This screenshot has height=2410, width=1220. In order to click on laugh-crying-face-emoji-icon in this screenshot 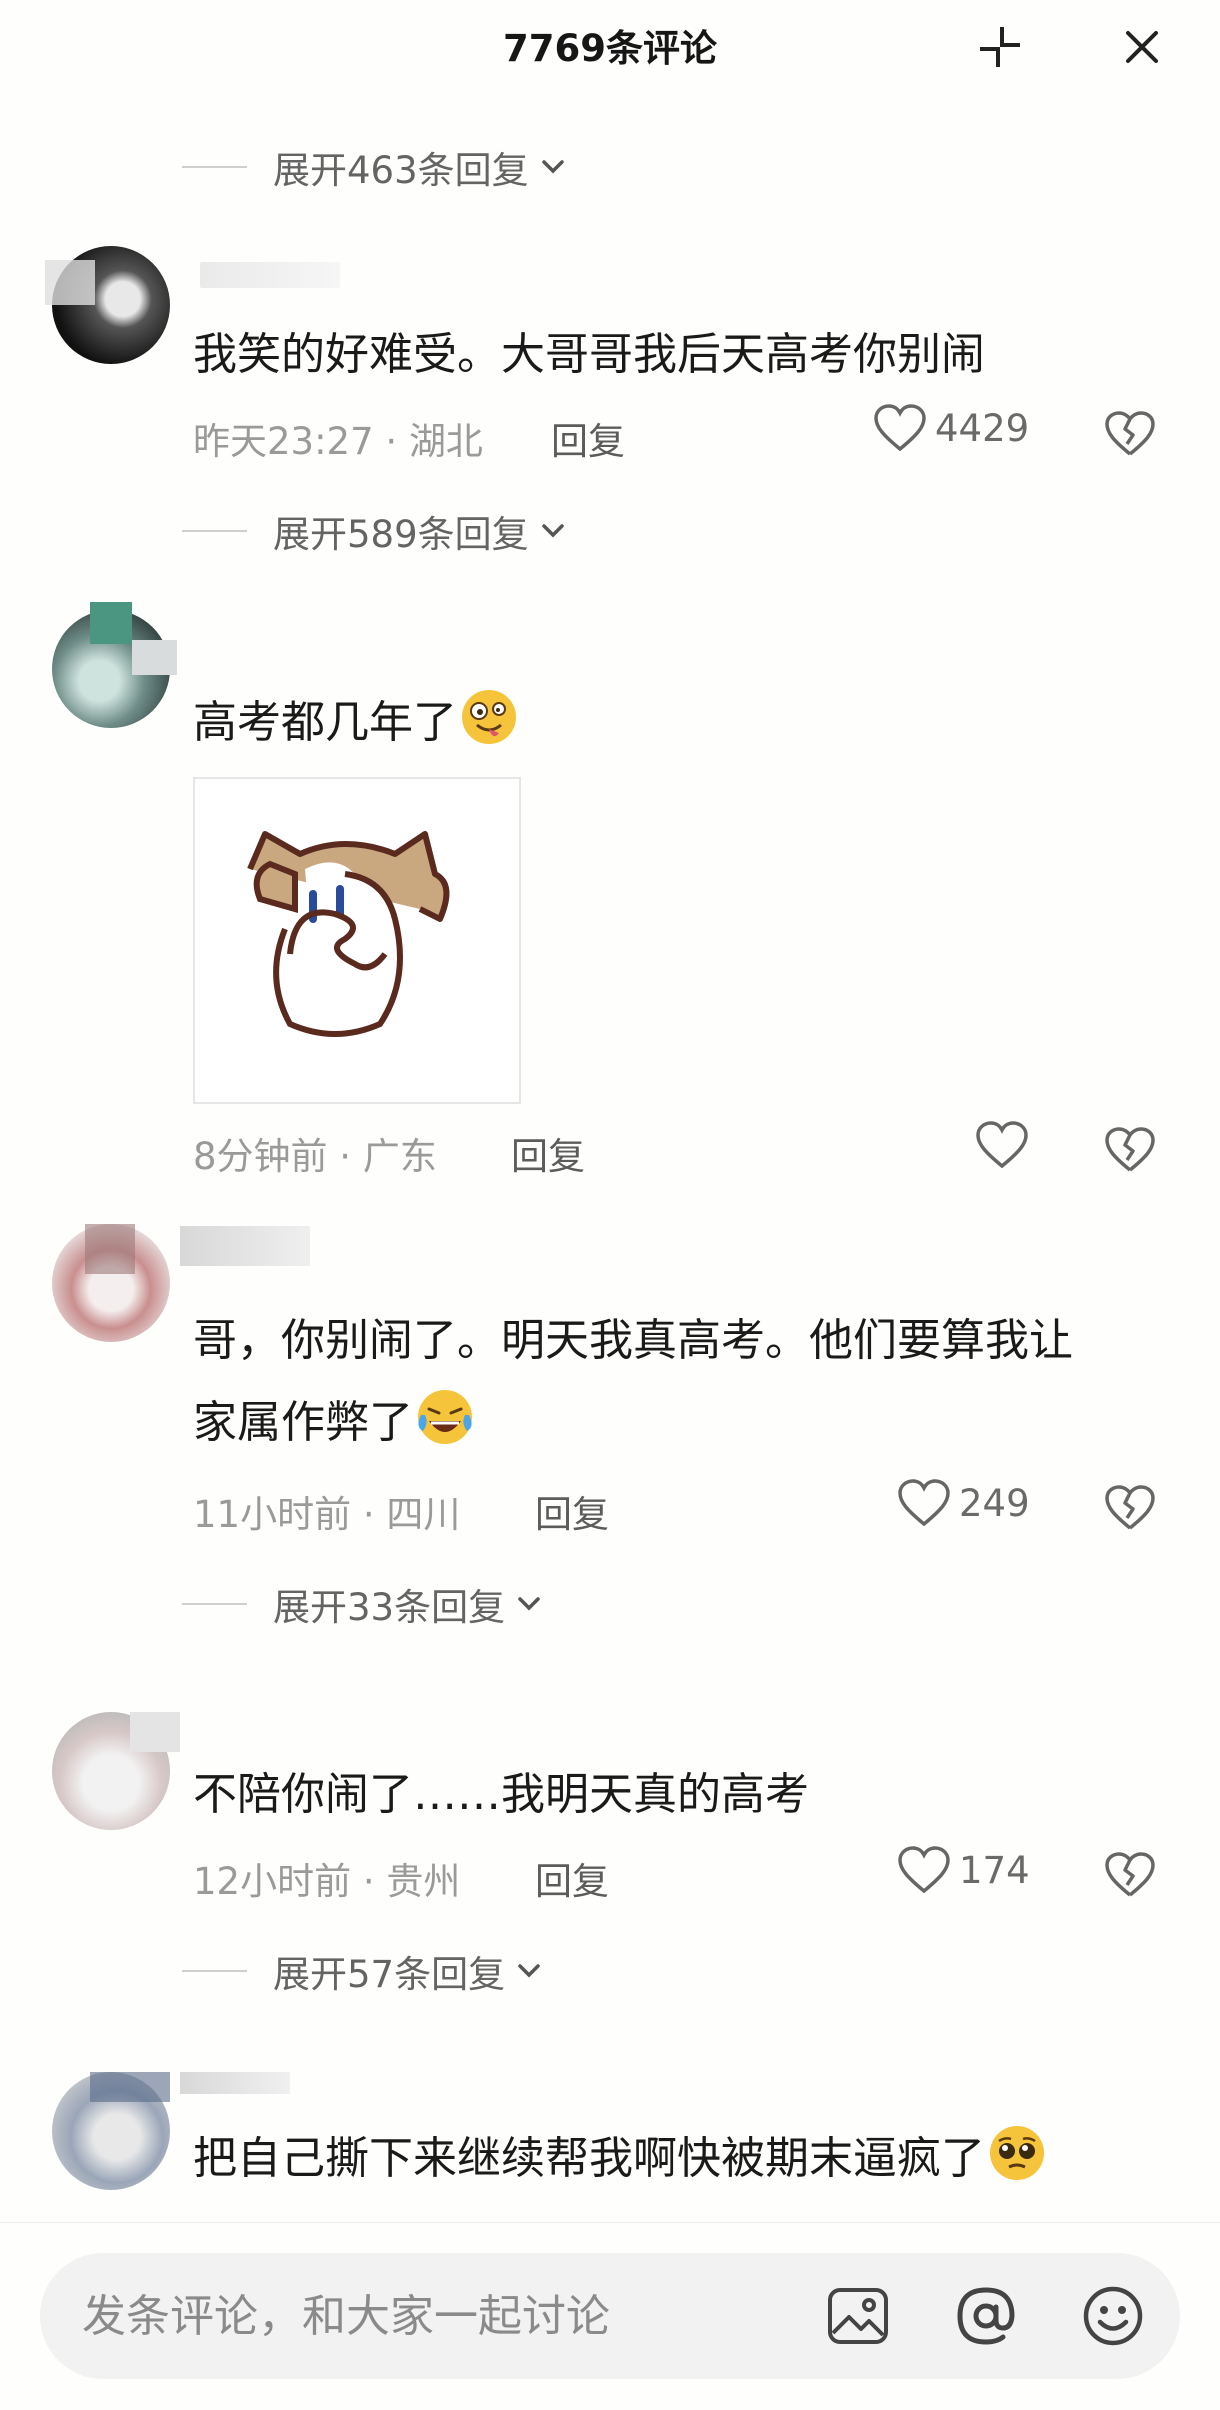, I will do `click(445, 1417)`.